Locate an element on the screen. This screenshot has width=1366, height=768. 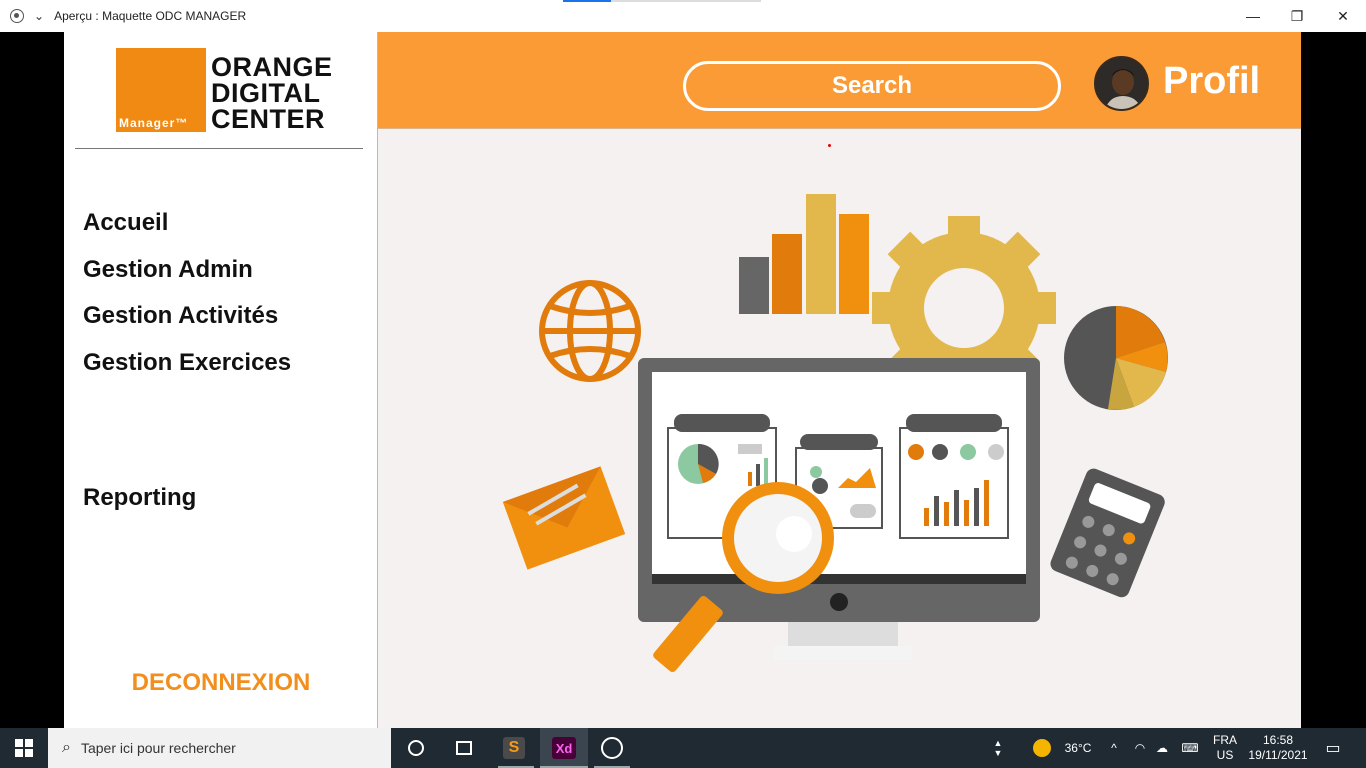
search-input: Search is located at coordinates (872, 86).